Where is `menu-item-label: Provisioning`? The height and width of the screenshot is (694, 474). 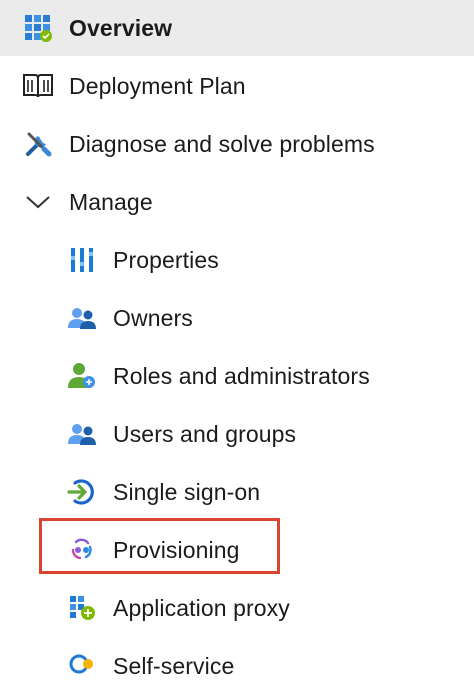 menu-item-label: Provisioning is located at coordinates (176, 549).